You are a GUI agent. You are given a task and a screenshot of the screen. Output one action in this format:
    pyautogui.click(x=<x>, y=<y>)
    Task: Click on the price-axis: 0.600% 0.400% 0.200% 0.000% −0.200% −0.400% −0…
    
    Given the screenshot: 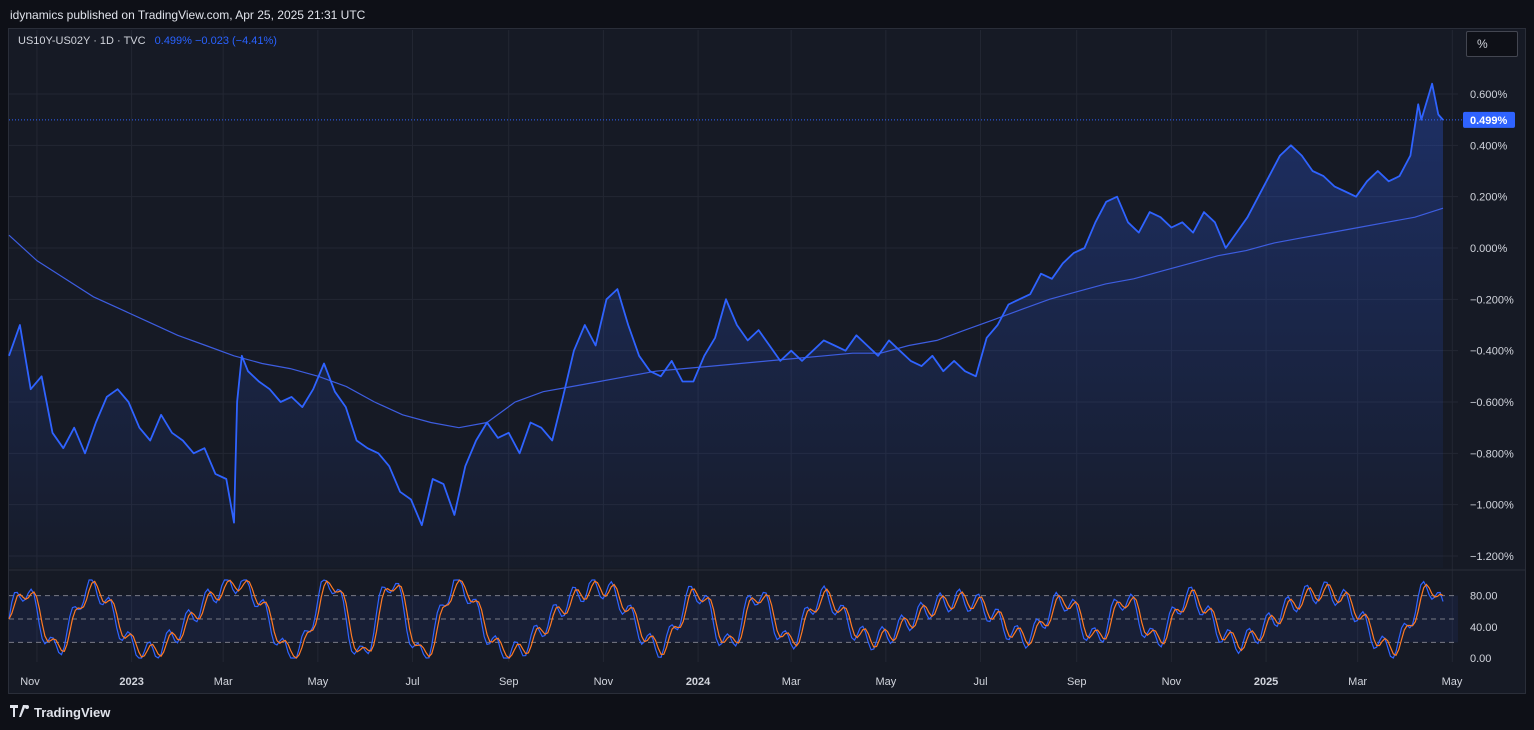 What is the action you would take?
    pyautogui.click(x=1489, y=326)
    